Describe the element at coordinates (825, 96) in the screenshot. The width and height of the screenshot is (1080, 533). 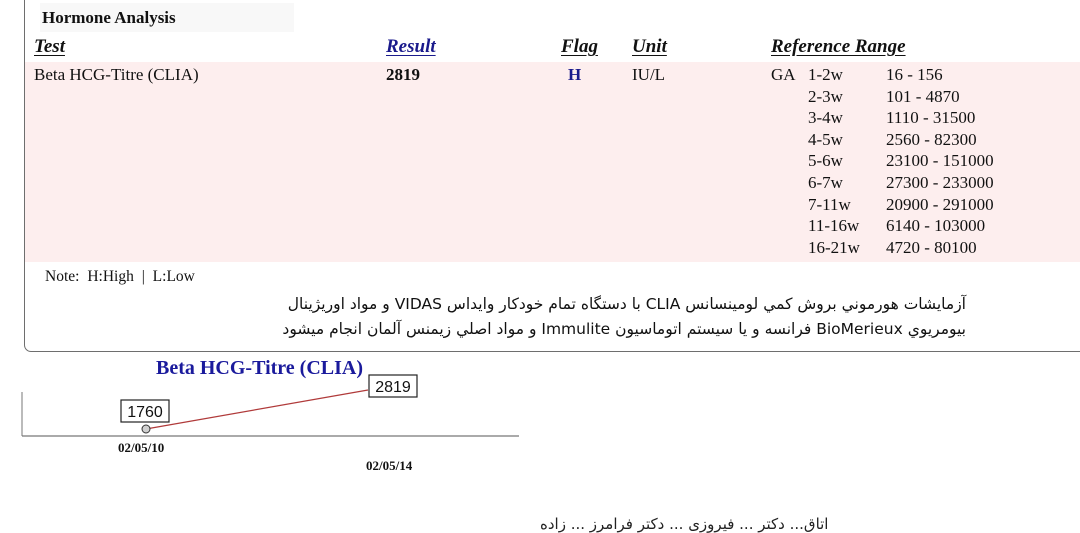
I see `gestational-age: 2-3w` at that location.